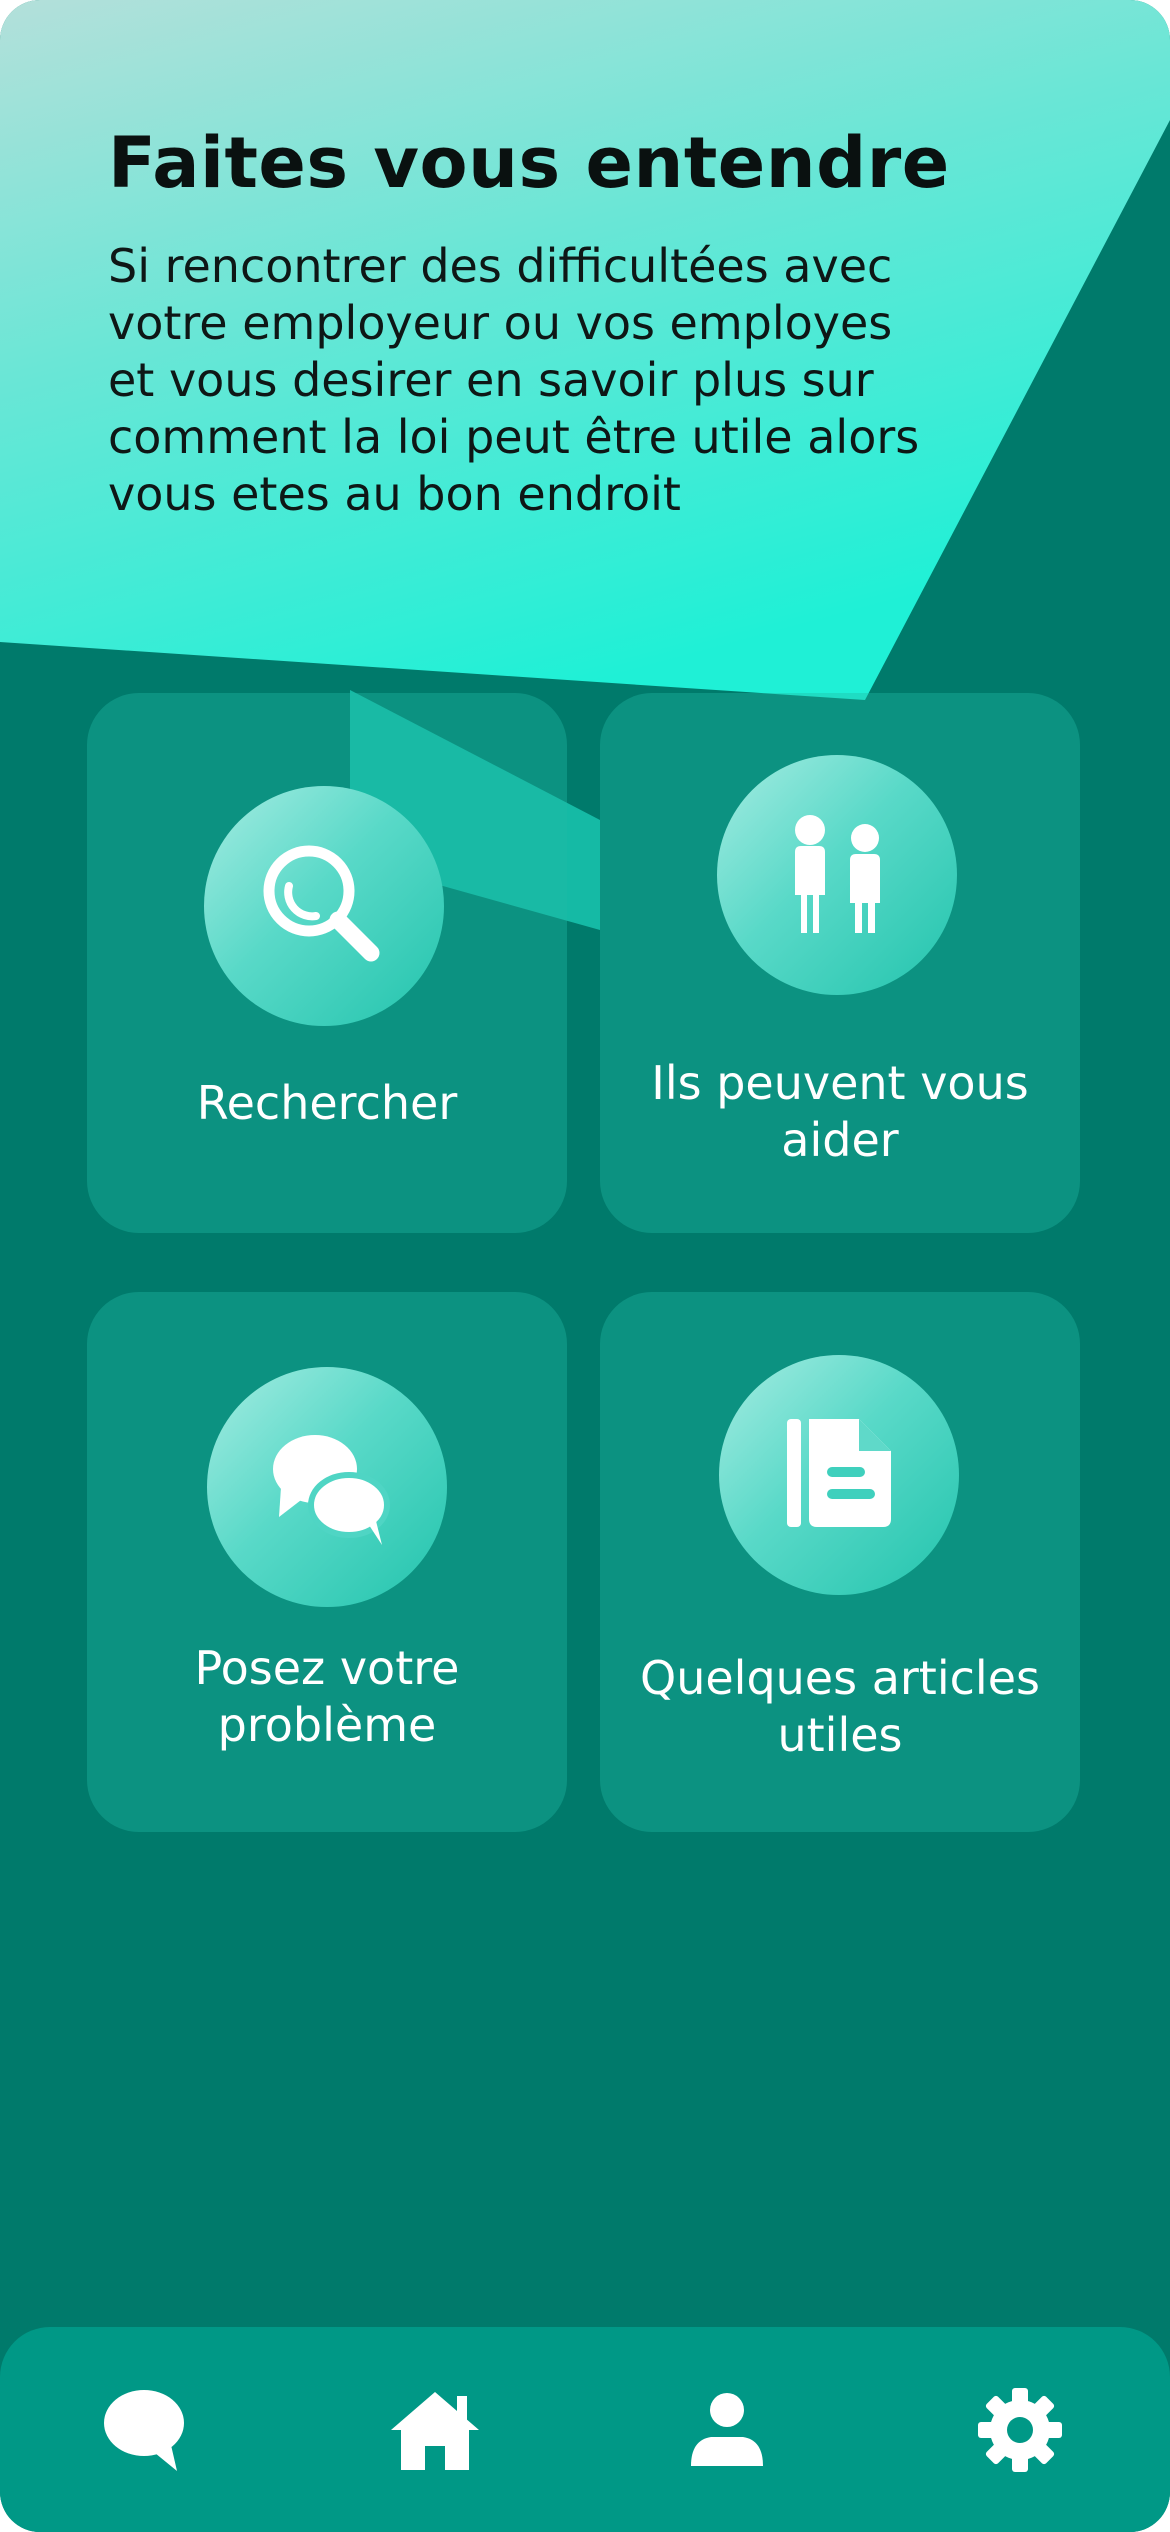 This screenshot has width=1170, height=2532. Describe the element at coordinates (840, 1140) in the screenshot. I see `card-label-line: aider` at that location.